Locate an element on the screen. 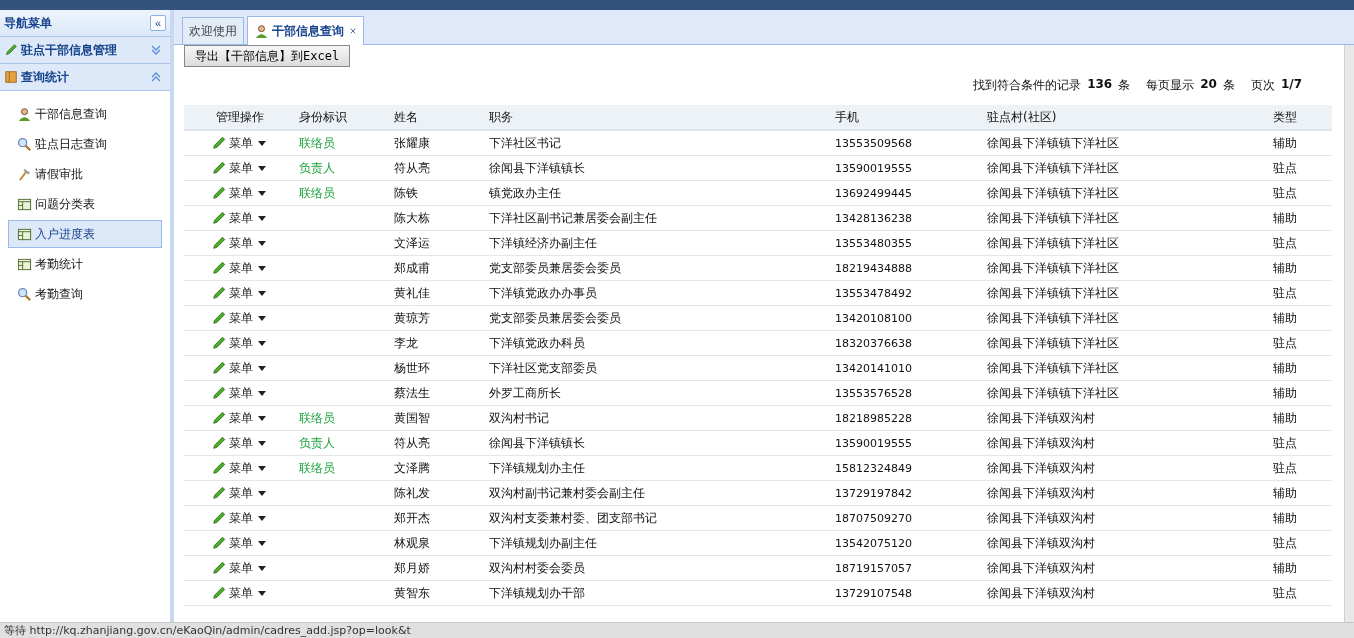  table-cell: 下洋镇经济办副主任 is located at coordinates (543, 242).